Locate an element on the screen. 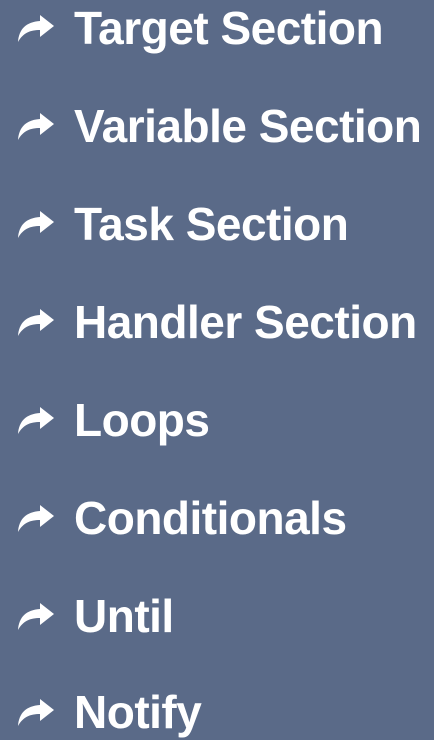 The height and width of the screenshot is (740, 434). menu-item-target-section: Target Section is located at coordinates (198, 29).